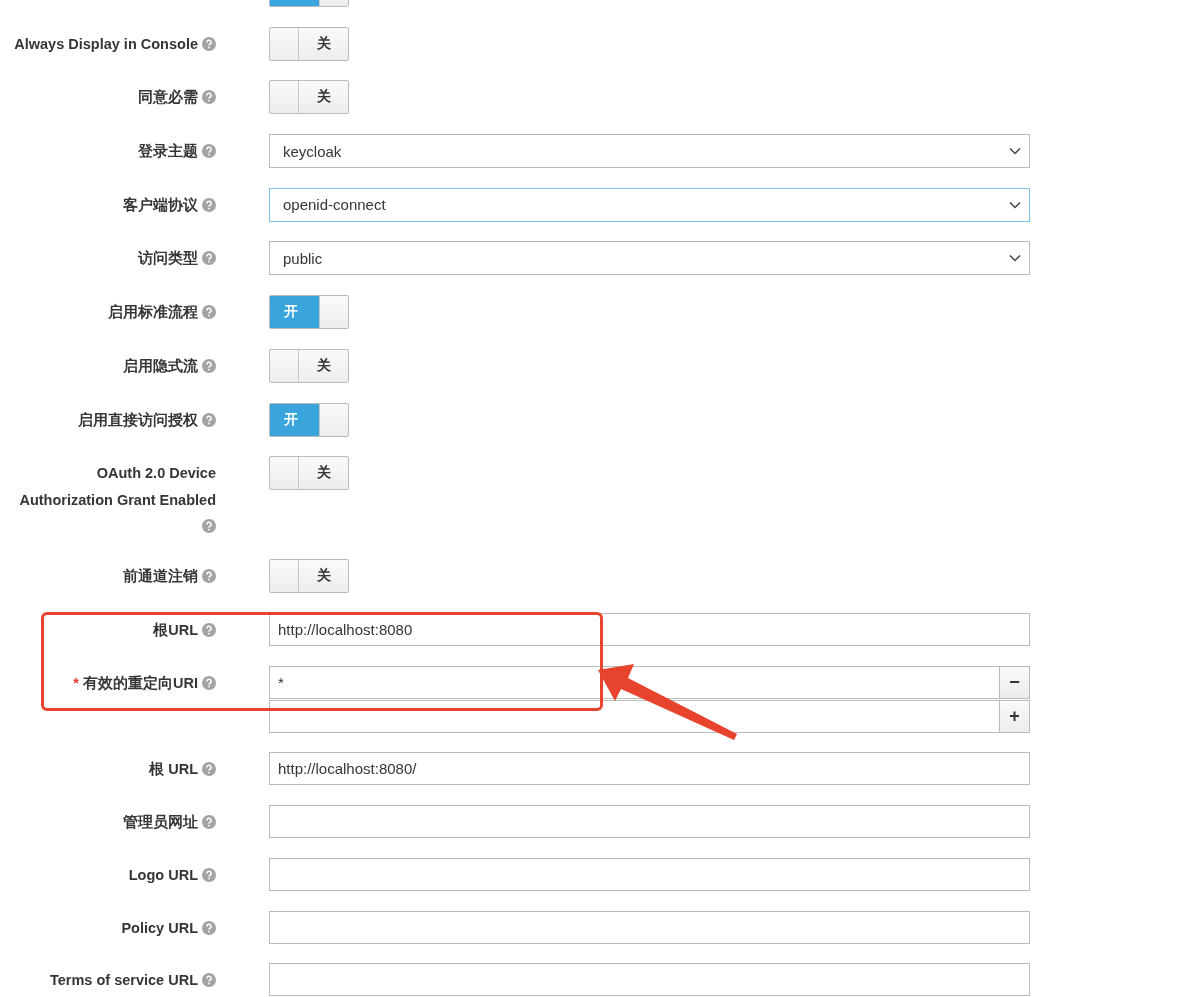  Describe the element at coordinates (124, 981) in the screenshot. I see `field-label: Terms of service URL` at that location.